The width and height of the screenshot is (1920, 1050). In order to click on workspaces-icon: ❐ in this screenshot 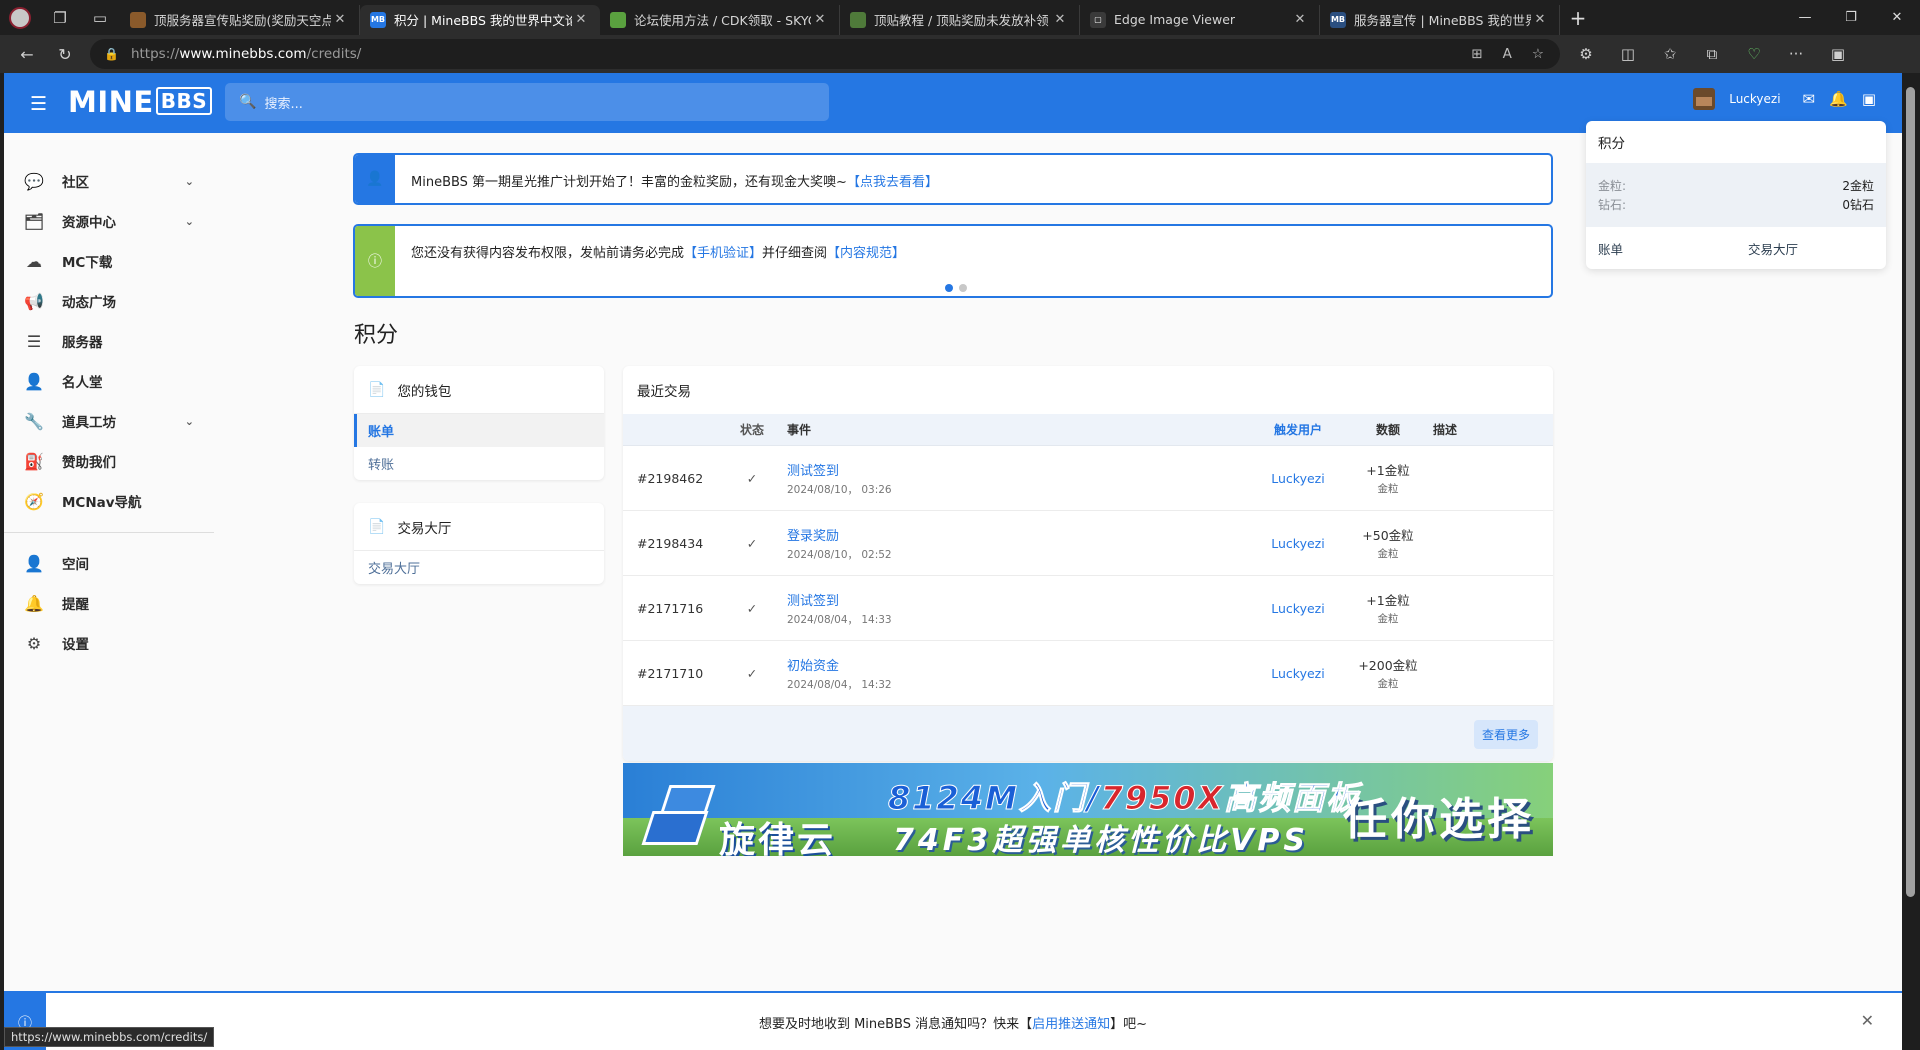, I will do `click(60, 17)`.